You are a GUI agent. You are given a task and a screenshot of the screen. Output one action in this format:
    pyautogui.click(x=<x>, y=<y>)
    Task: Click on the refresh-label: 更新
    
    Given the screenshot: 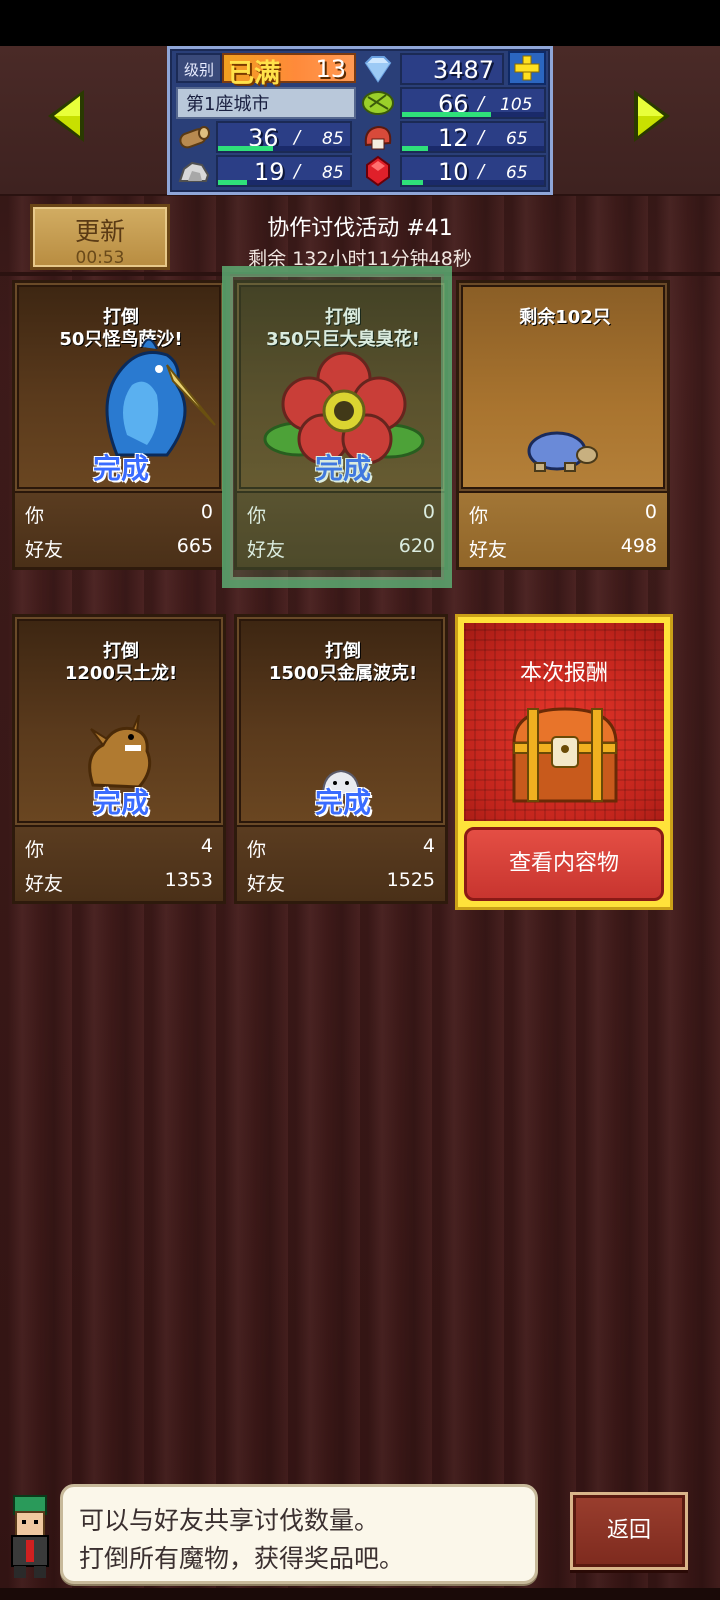 What is the action you would take?
    pyautogui.click(x=99, y=231)
    